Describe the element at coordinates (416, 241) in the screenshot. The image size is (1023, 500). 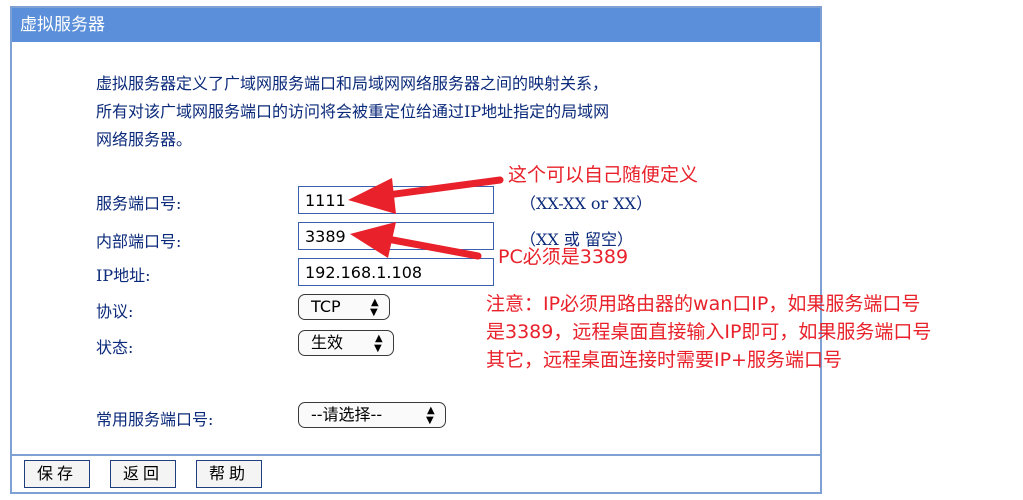
I see `arrow-to-internal-port` at that location.